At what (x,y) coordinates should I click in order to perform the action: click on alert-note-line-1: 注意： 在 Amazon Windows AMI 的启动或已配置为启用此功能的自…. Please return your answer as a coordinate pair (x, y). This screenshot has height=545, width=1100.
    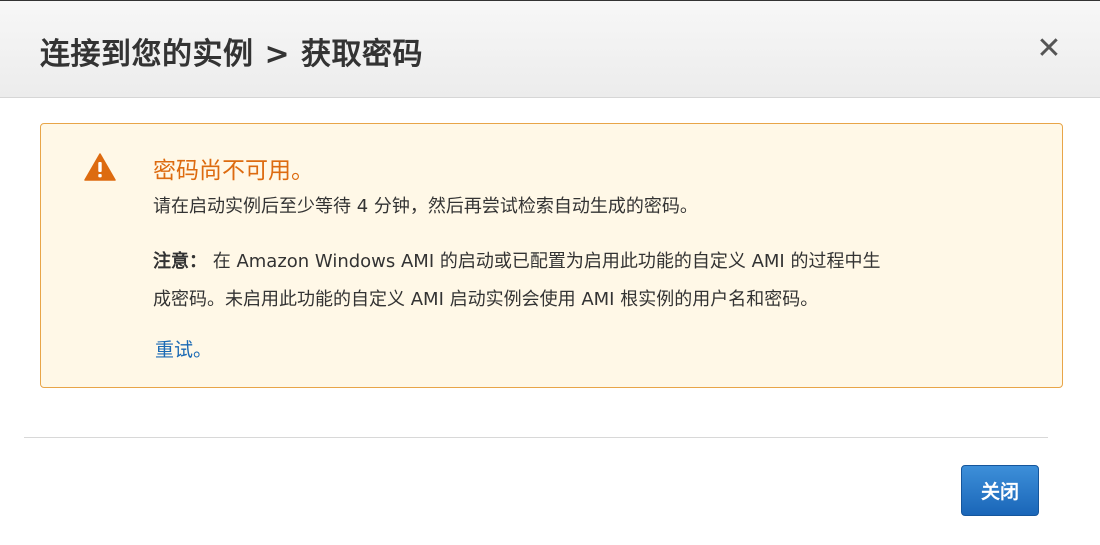
    Looking at the image, I should click on (593, 262).